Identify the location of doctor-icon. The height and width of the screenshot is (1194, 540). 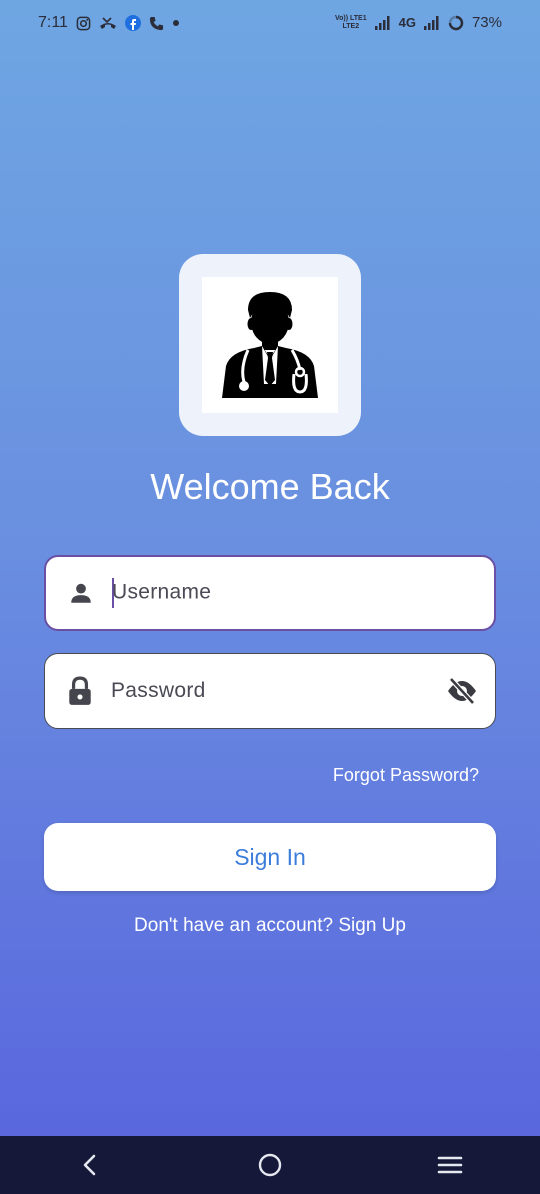
(270, 345).